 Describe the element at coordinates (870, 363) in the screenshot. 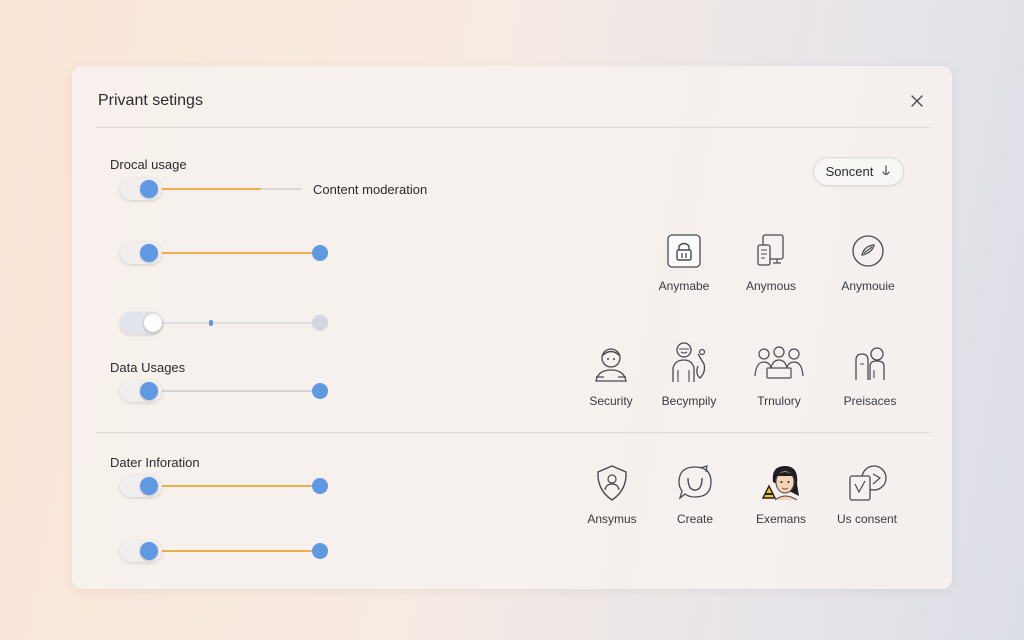

I see `people-icon` at that location.